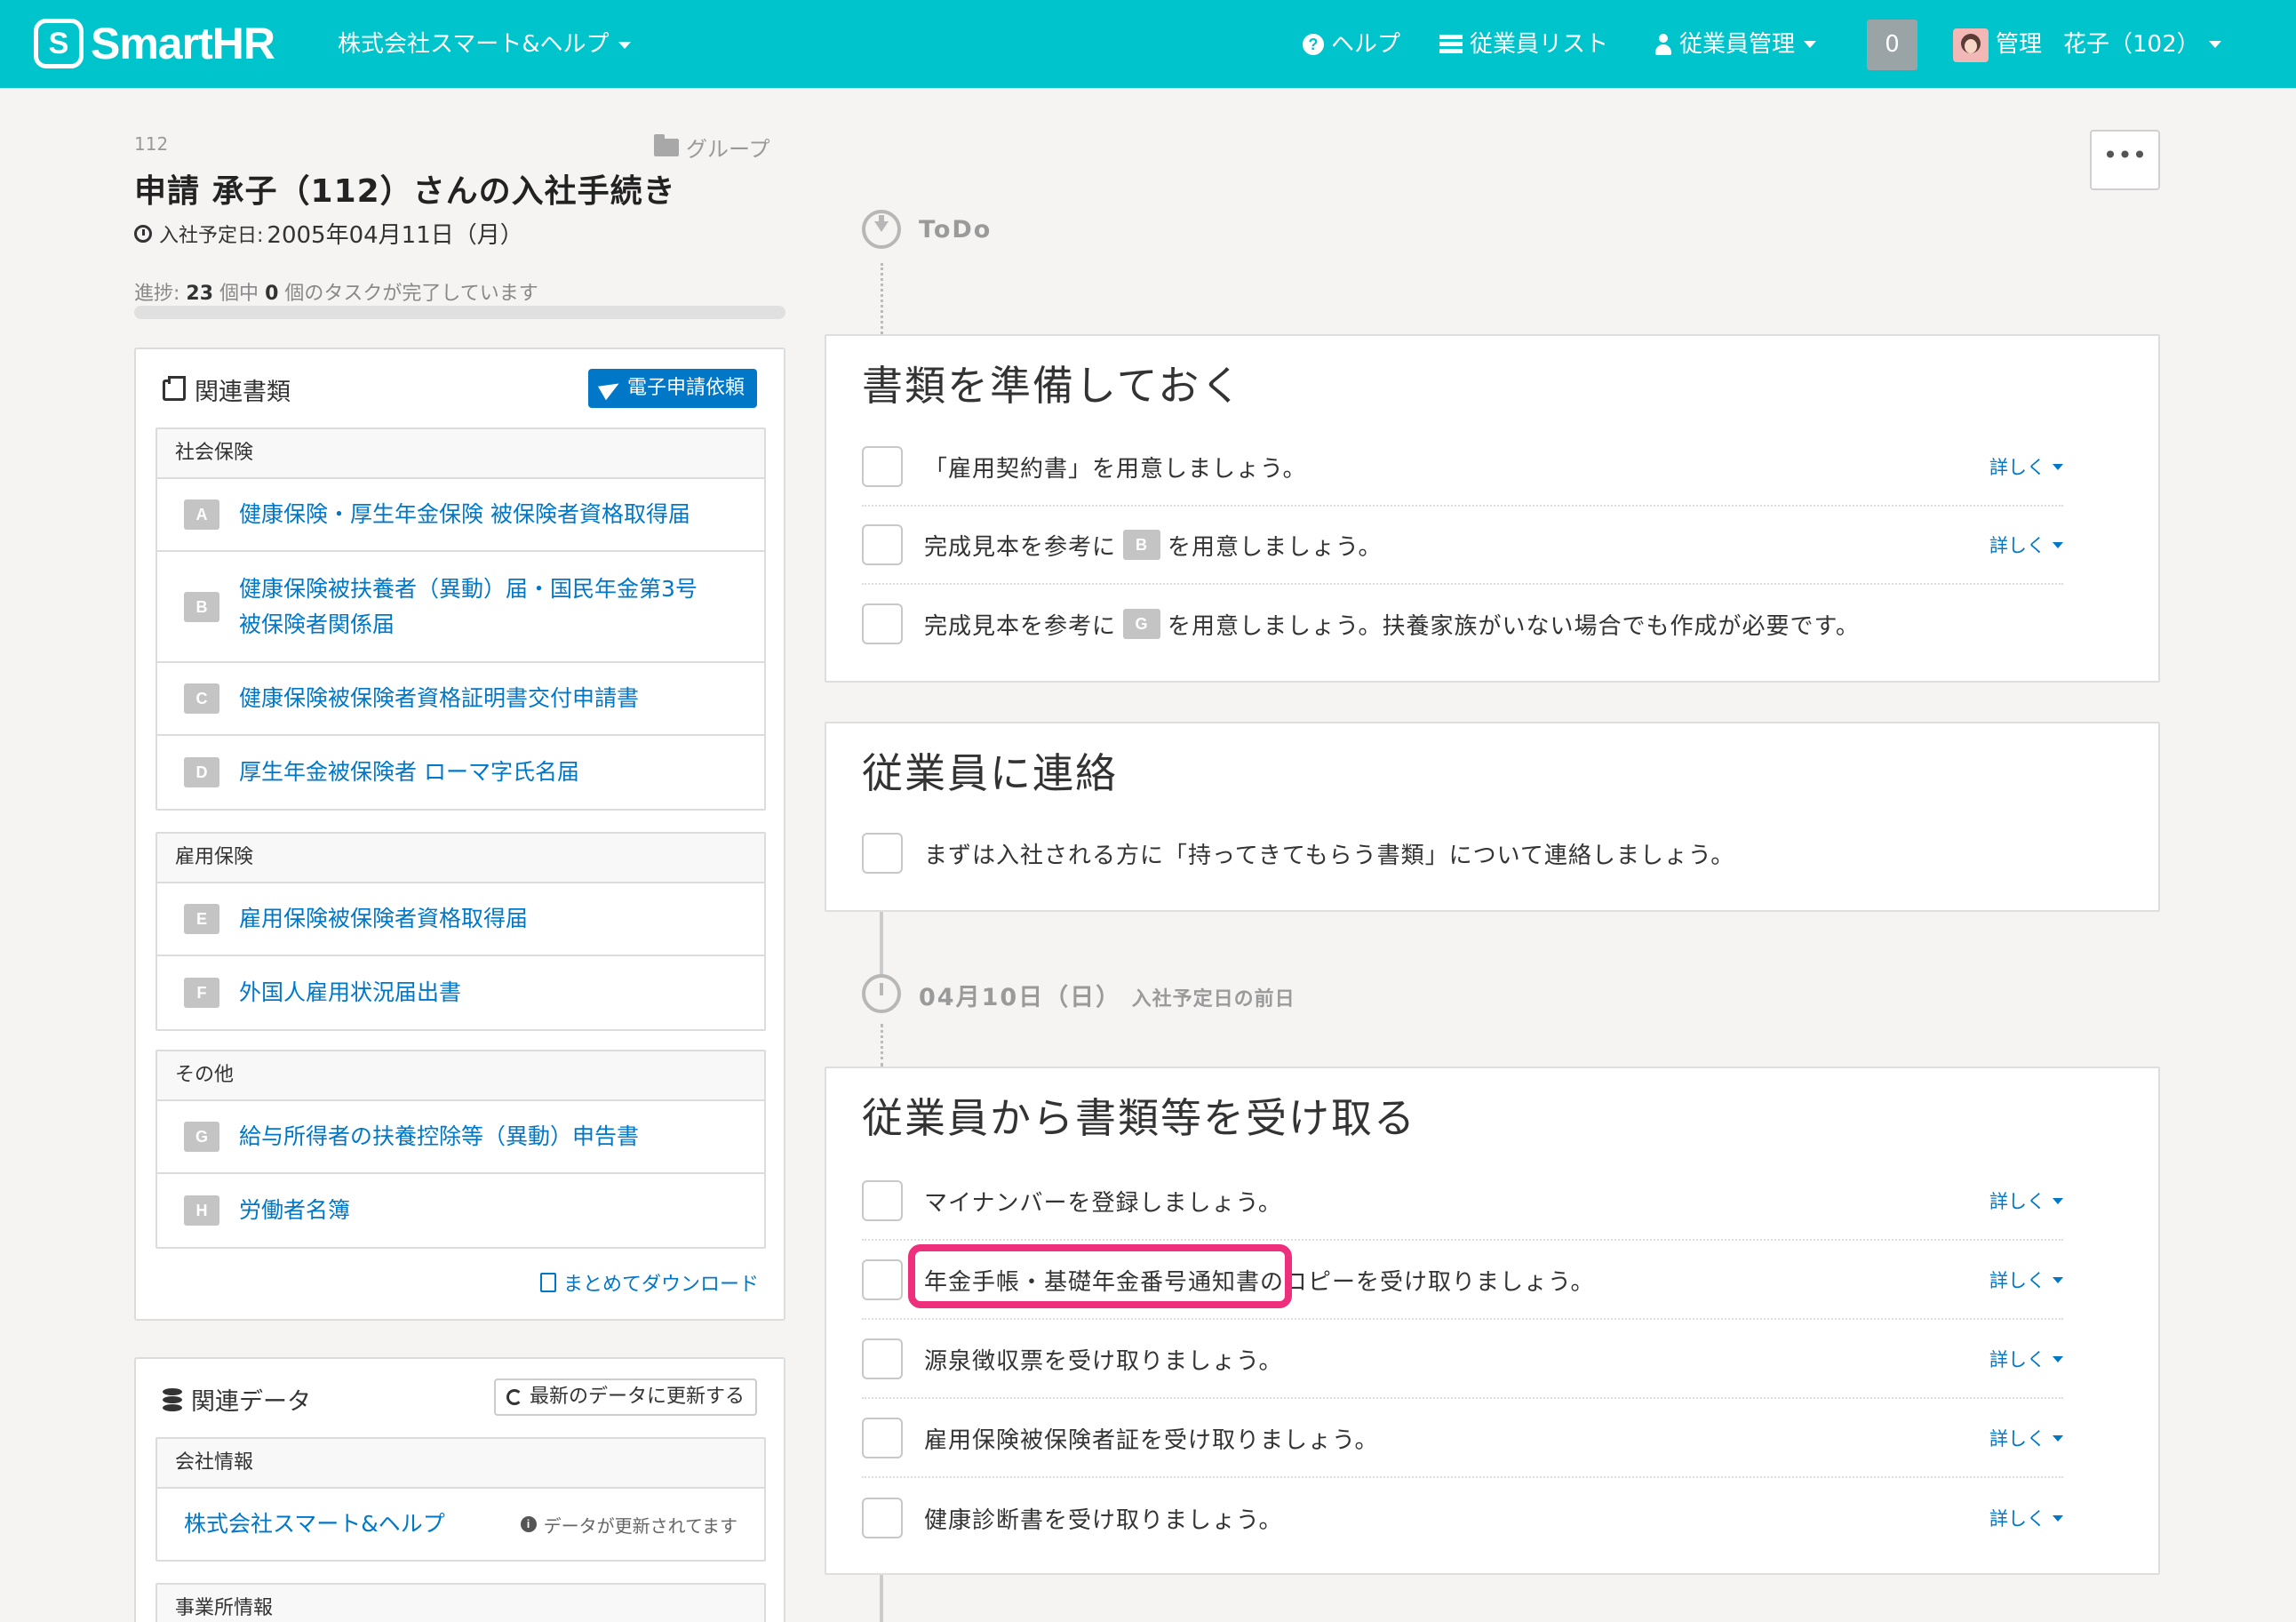  What do you see at coordinates (461, 454) in the screenshot?
I see `document-group-label: 社会保険` at bounding box center [461, 454].